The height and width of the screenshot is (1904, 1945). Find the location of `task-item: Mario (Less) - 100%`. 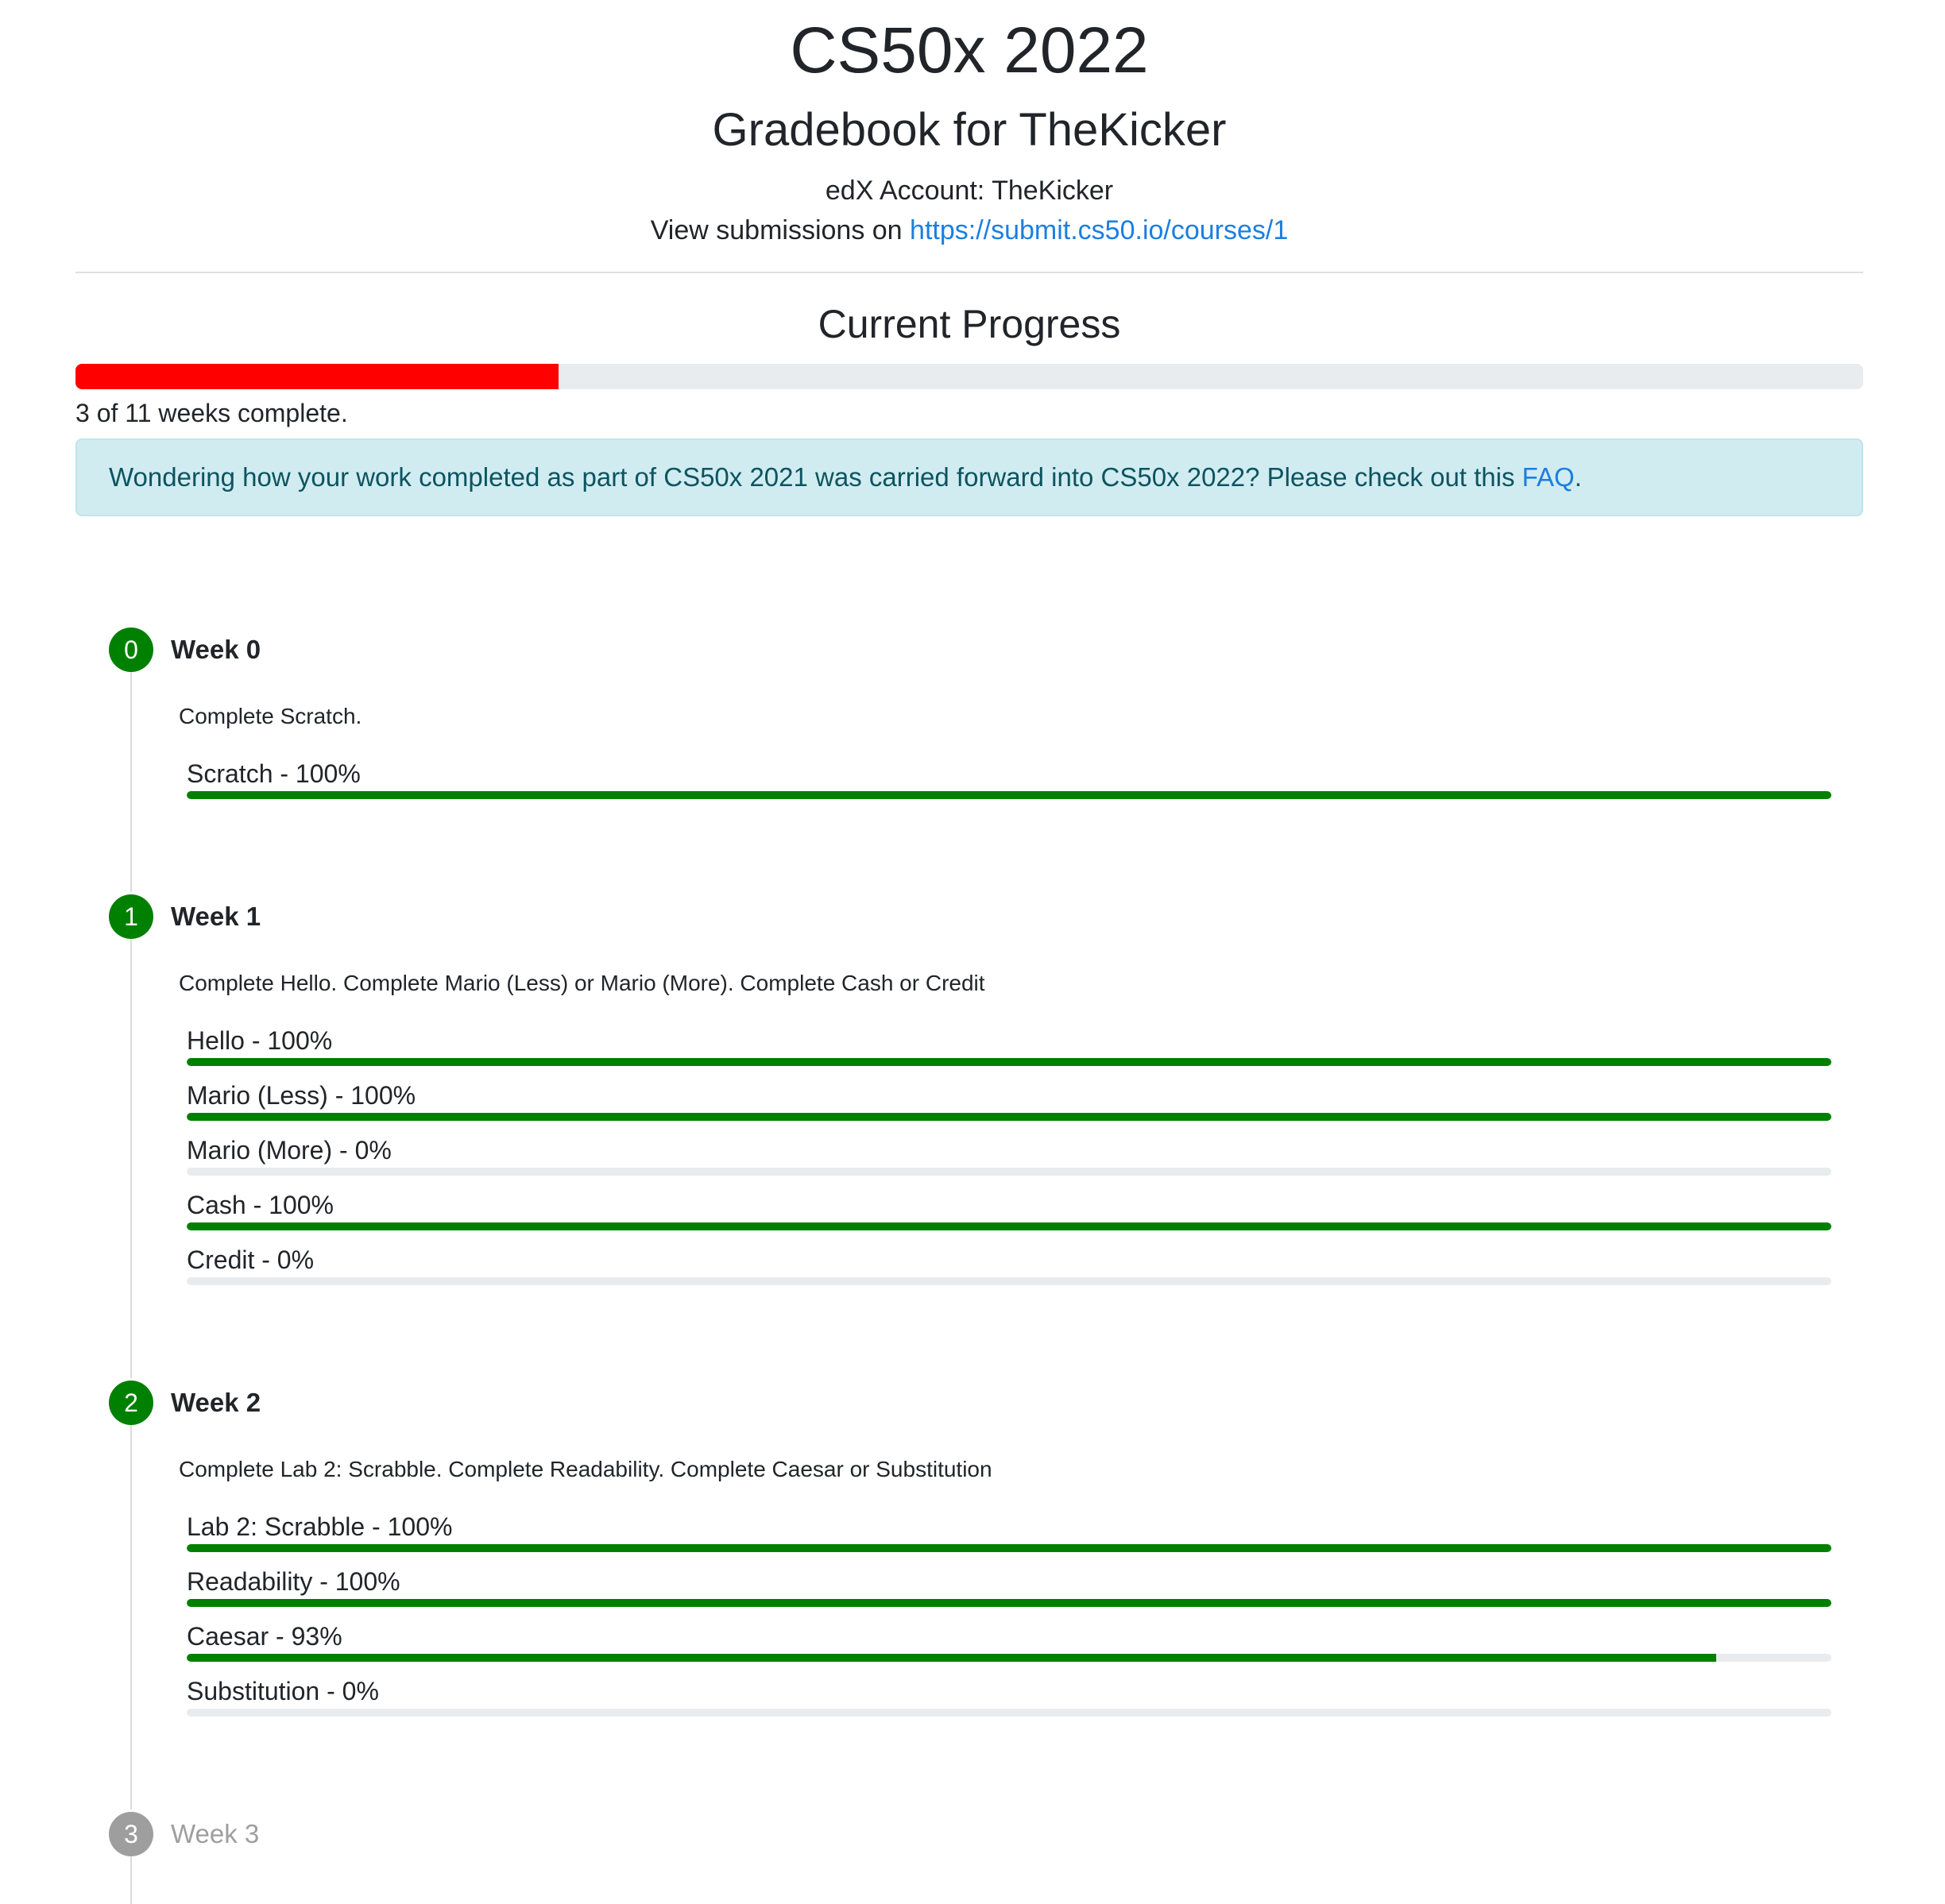

task-item: Mario (Less) - 100% is located at coordinates (1009, 1106).